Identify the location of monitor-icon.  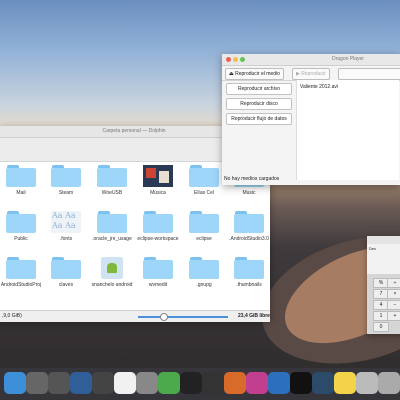
(323, 383).